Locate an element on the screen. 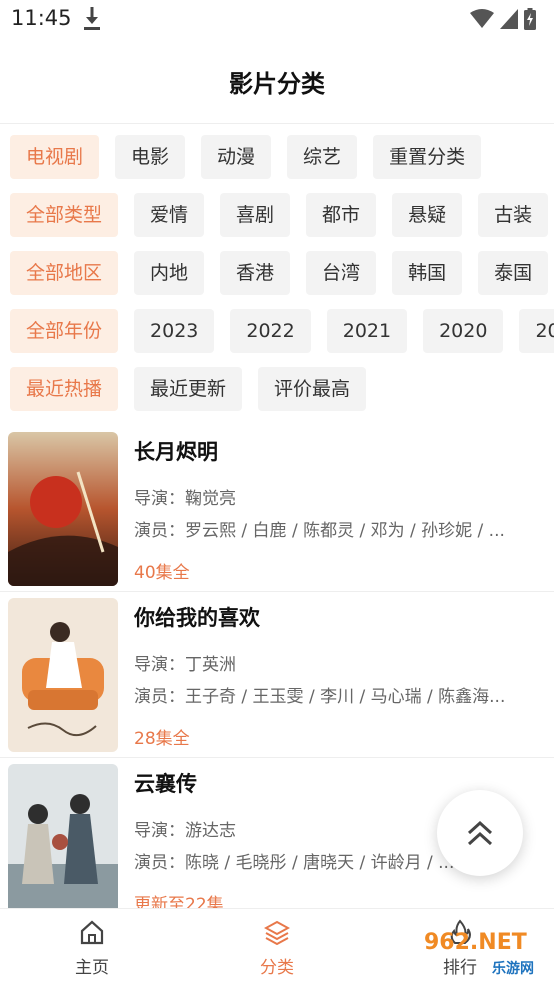 The image size is (554, 984). filter-chip-region: 香港 is located at coordinates (255, 273).